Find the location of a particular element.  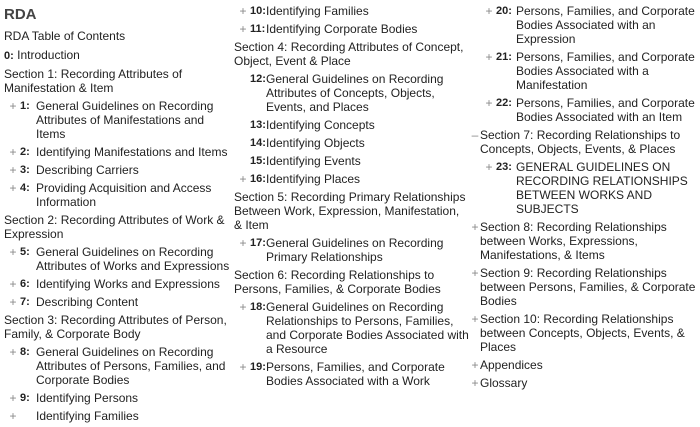

chapter-label: Identifying Manifestations and Items is located at coordinates (132, 152).